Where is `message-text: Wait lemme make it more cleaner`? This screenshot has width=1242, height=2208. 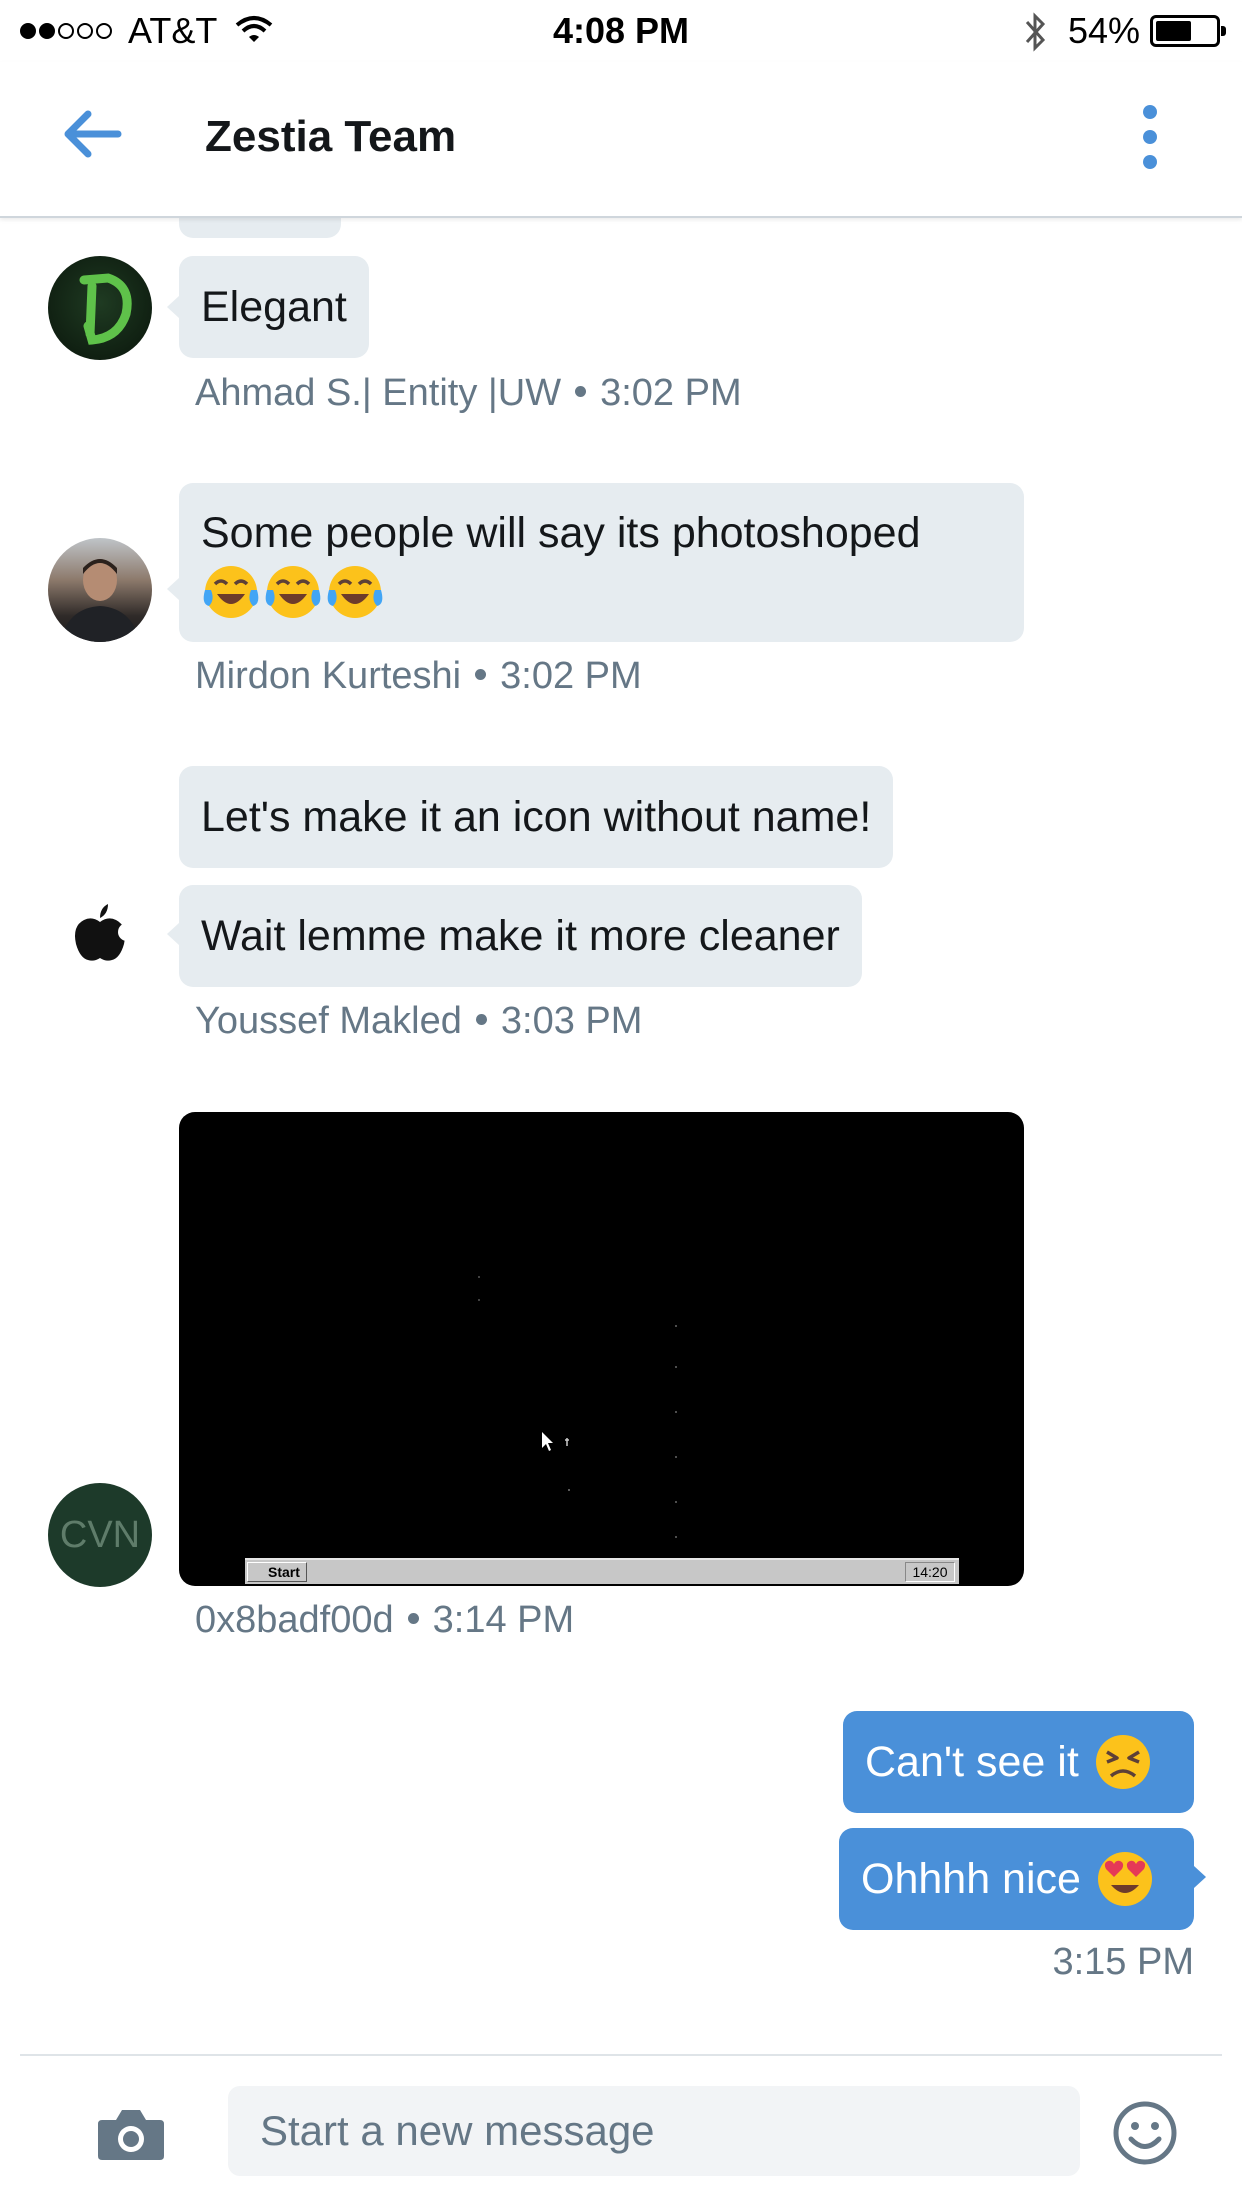 message-text: Wait lemme make it more cleaner is located at coordinates (520, 935).